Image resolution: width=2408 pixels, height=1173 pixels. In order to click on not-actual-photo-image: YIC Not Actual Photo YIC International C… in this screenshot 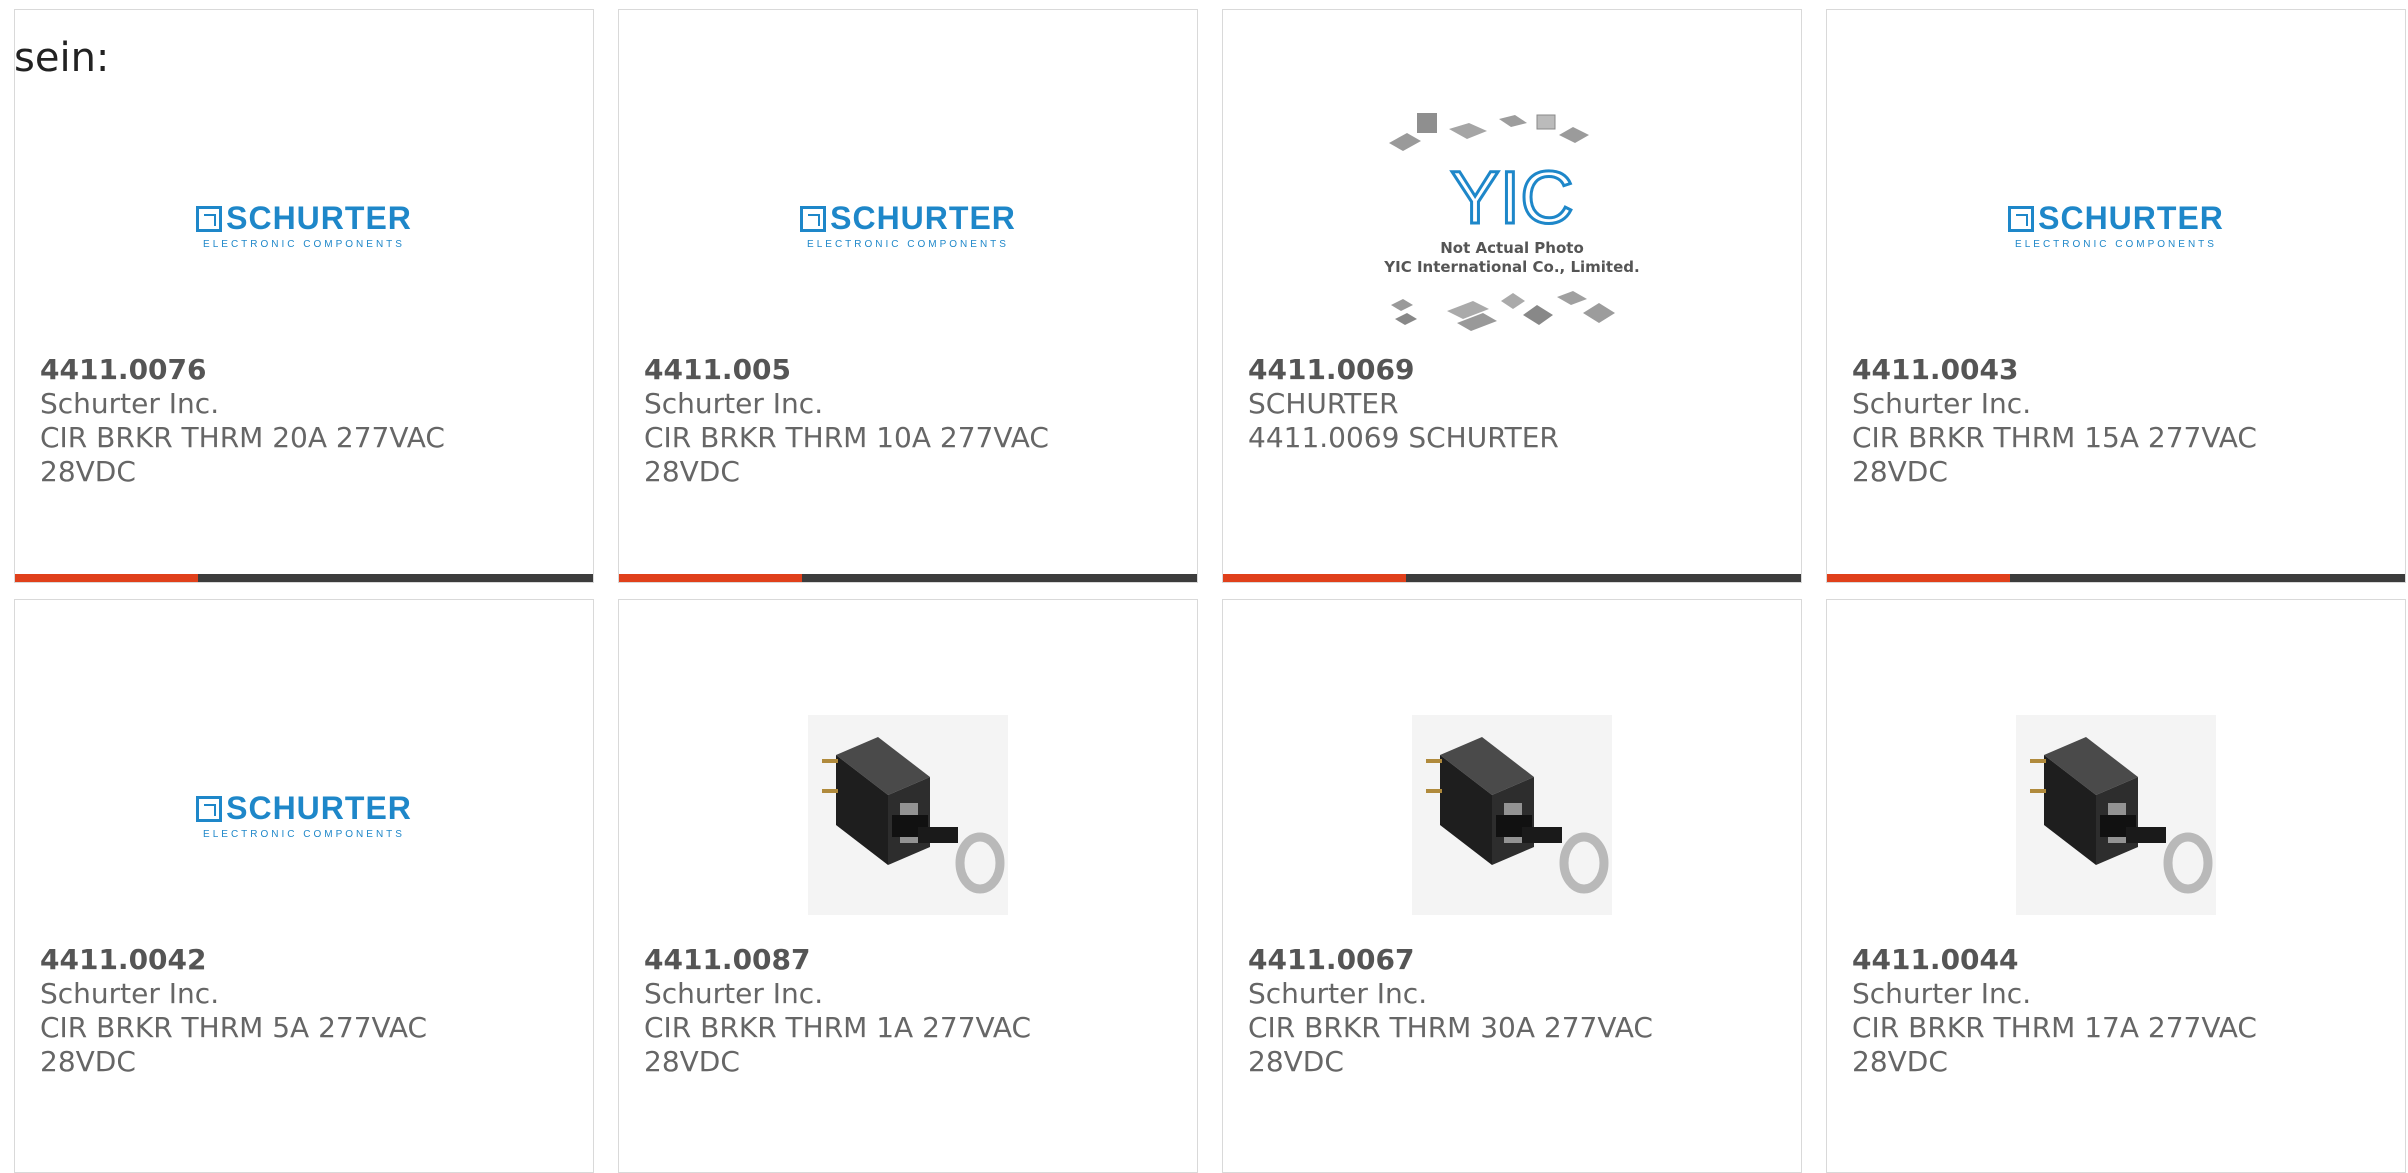, I will do `click(1512, 225)`.